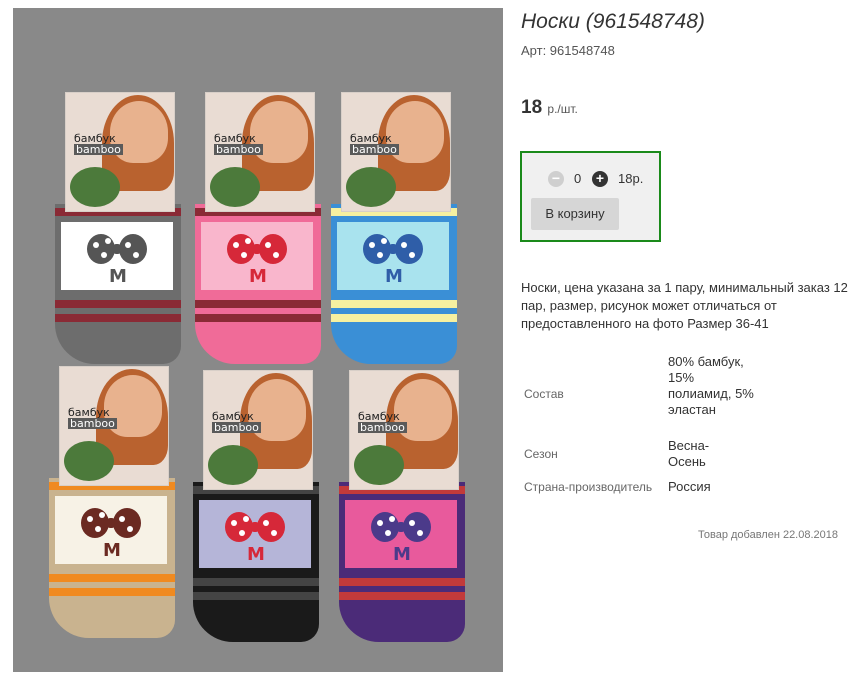 This screenshot has width=852, height=674. What do you see at coordinates (689, 453) in the screenshot?
I see `property-value-season: Весна-Осень` at bounding box center [689, 453].